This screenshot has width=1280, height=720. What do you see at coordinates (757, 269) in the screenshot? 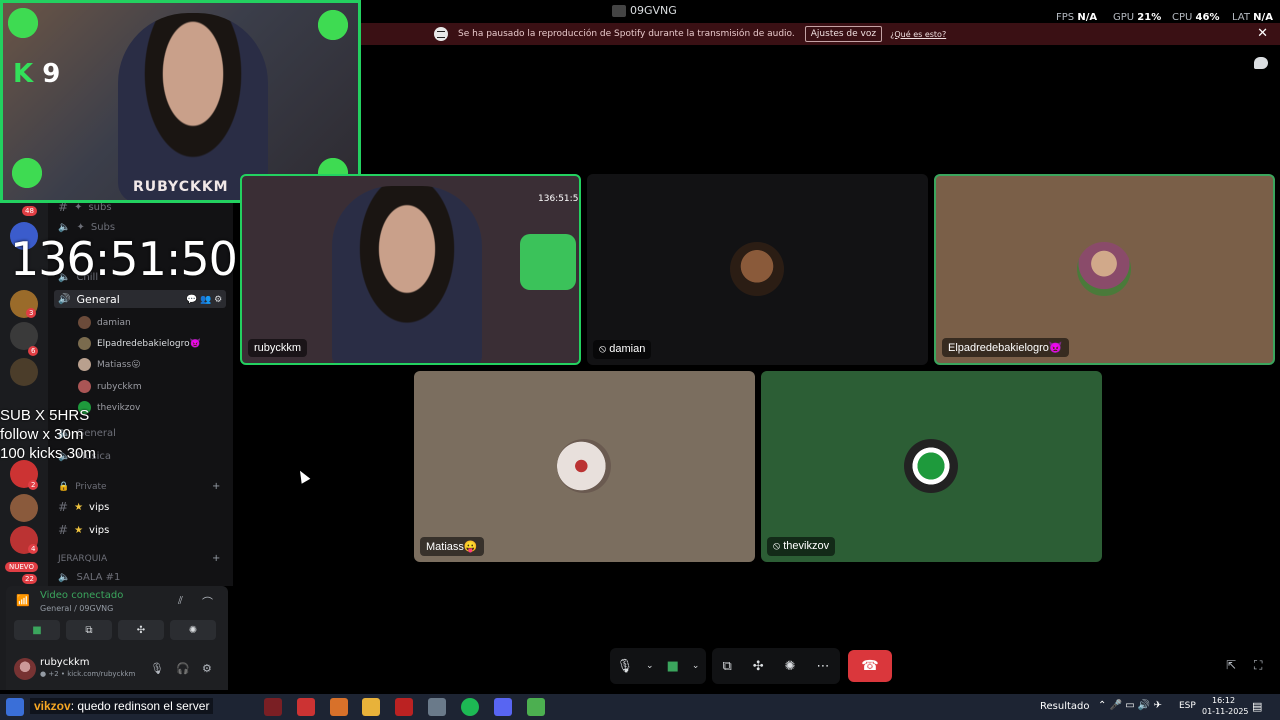
I see `video-tile-damian: ⦸ damian` at bounding box center [757, 269].